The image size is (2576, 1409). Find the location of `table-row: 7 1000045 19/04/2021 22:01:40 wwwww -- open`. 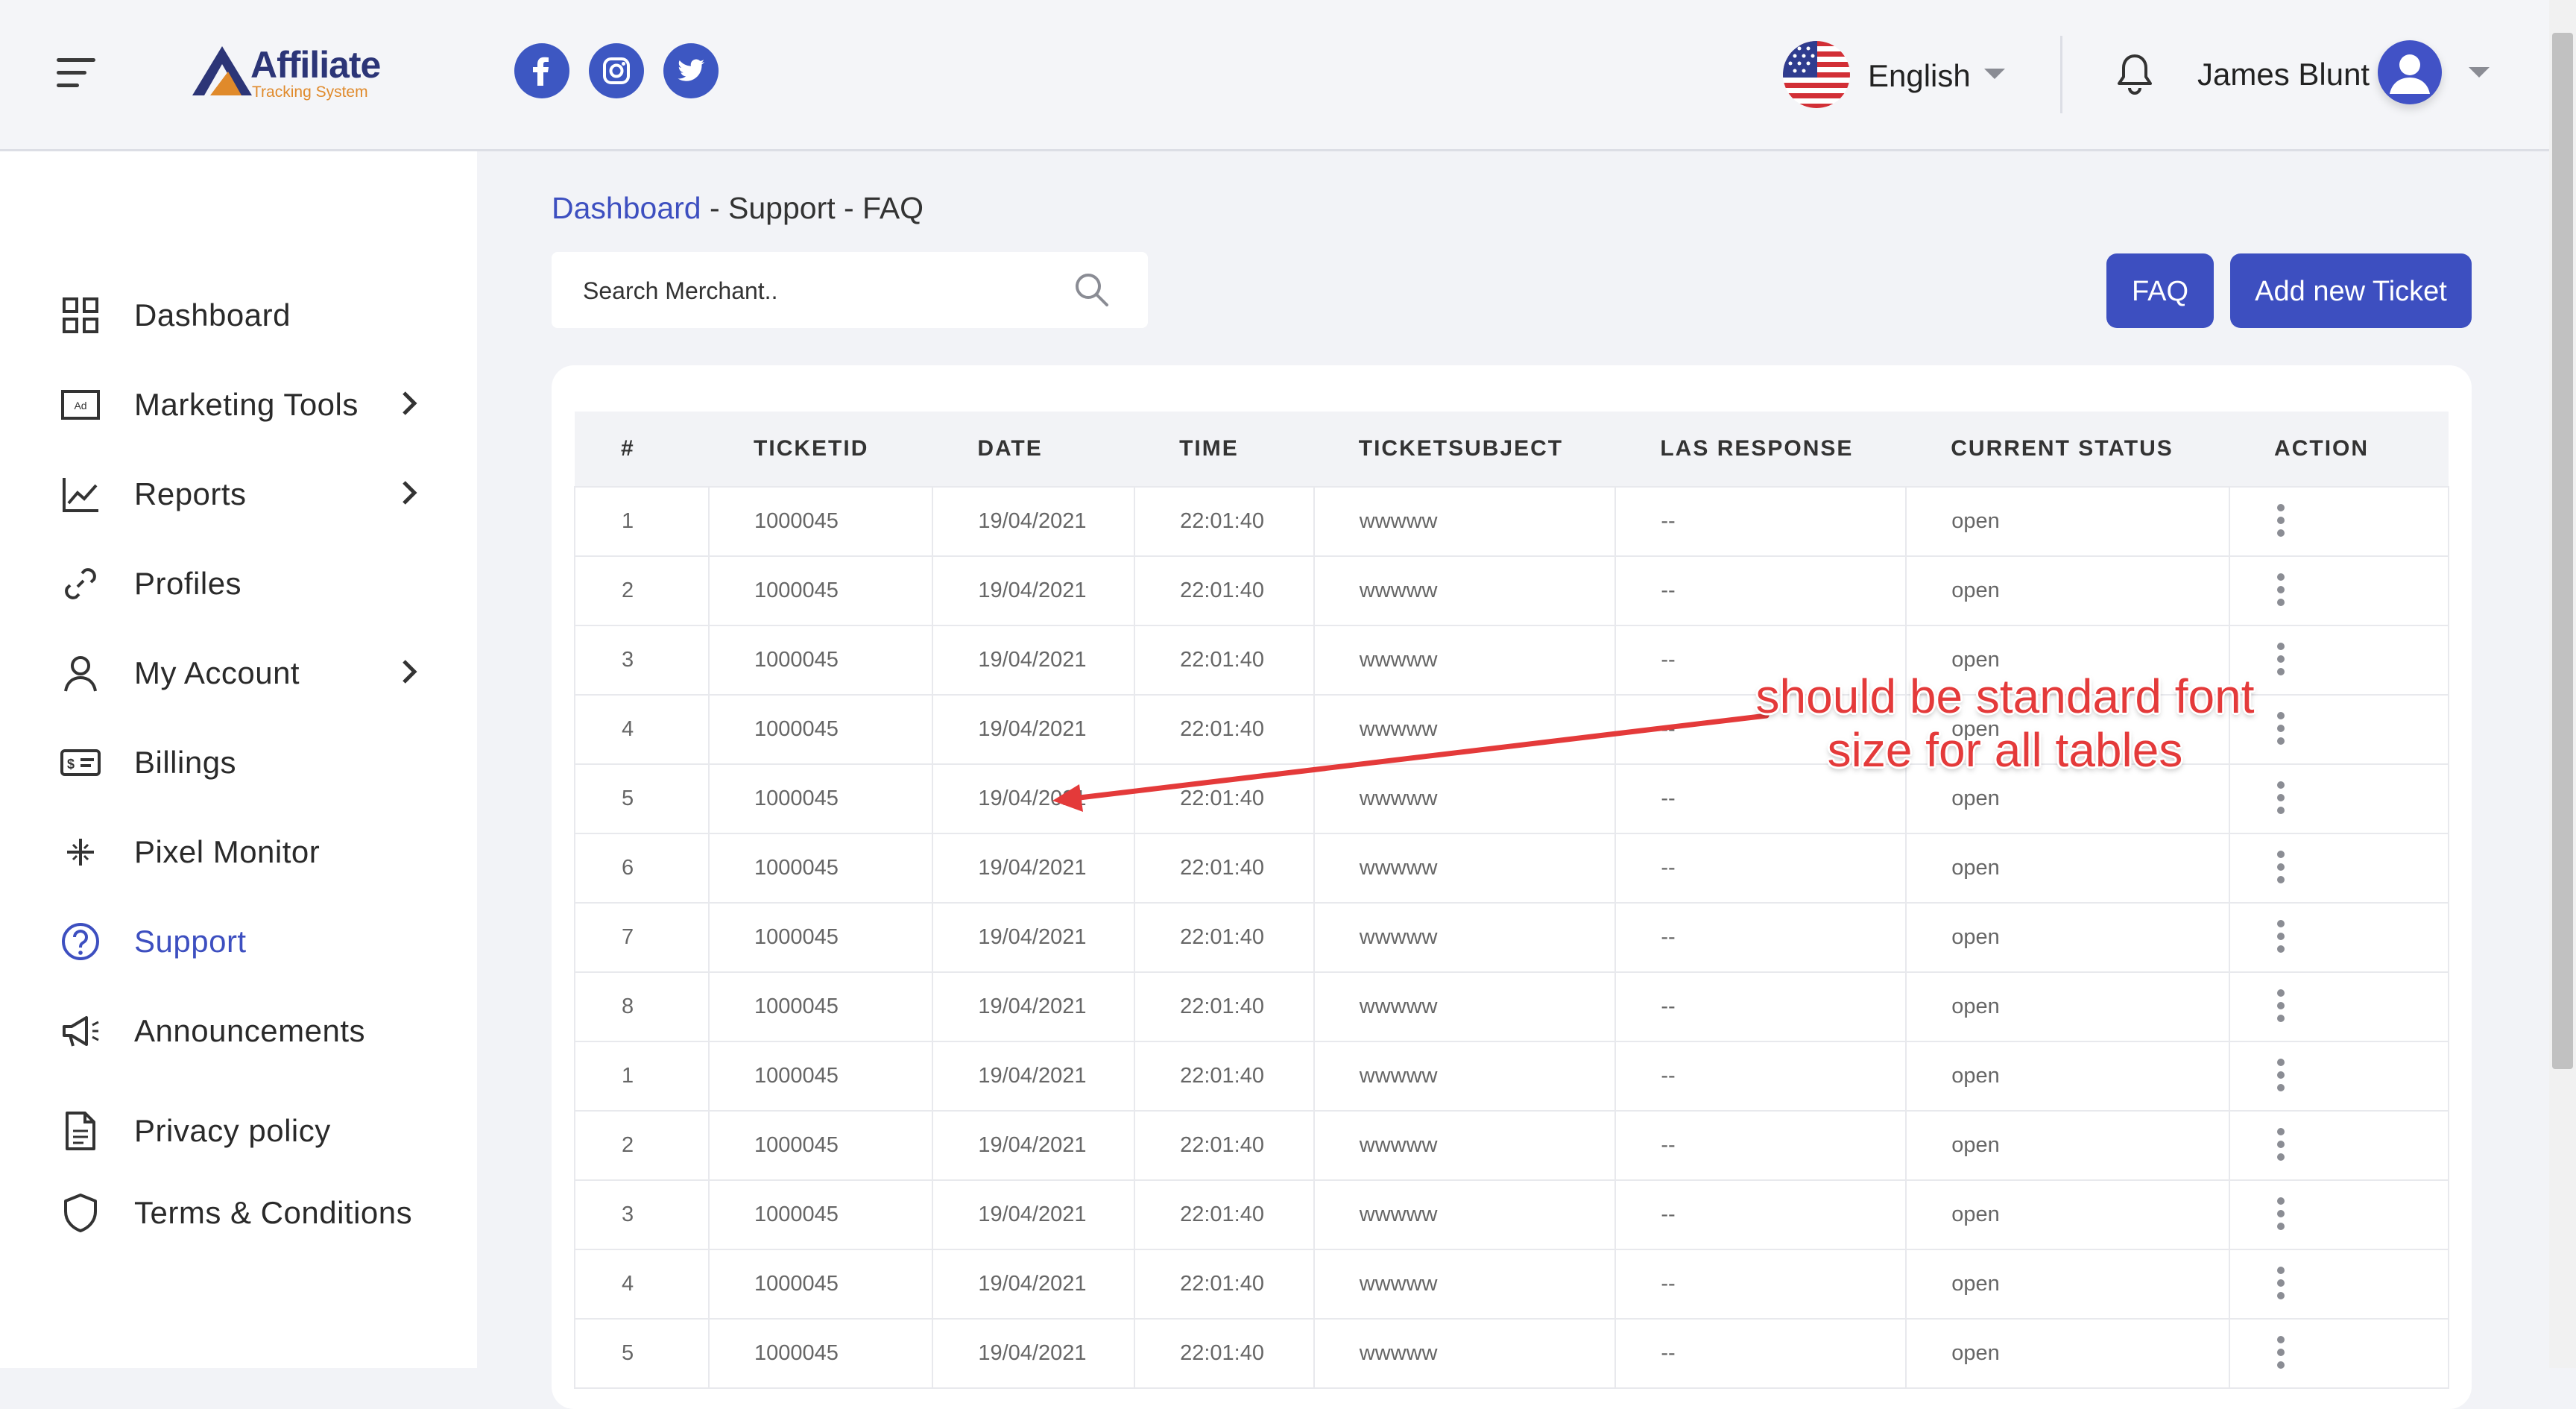

table-row: 7 1000045 19/04/2021 22:01:40 wwwww -- open is located at coordinates (1511, 938).